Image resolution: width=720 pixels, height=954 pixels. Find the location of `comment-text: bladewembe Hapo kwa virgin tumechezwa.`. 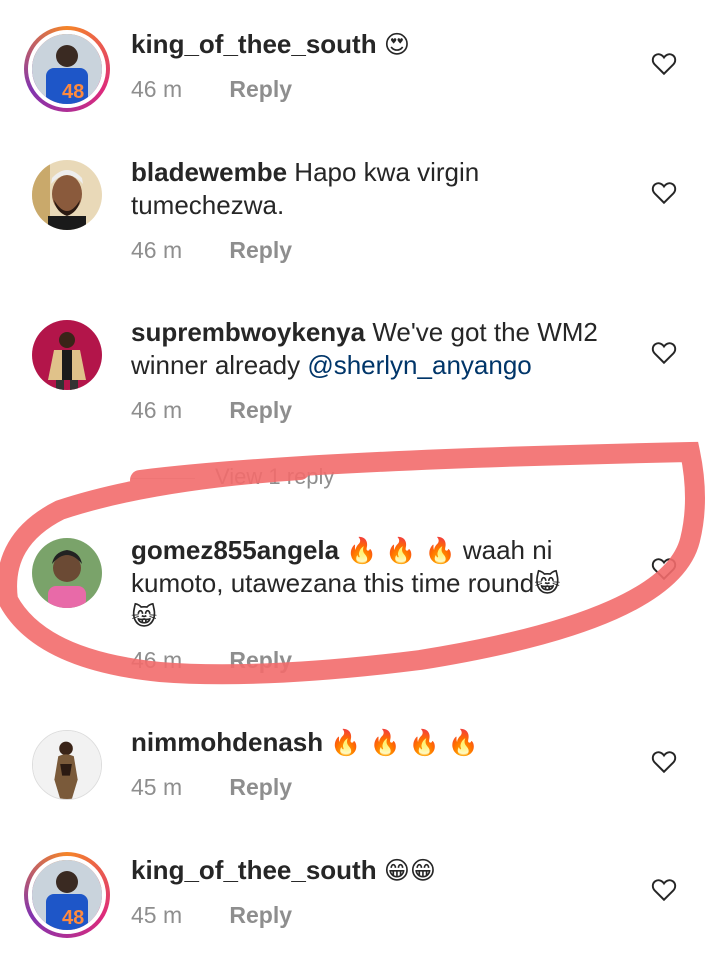

comment-text: bladewembe Hapo kwa virgin tumechezwa. is located at coordinates (381, 189).